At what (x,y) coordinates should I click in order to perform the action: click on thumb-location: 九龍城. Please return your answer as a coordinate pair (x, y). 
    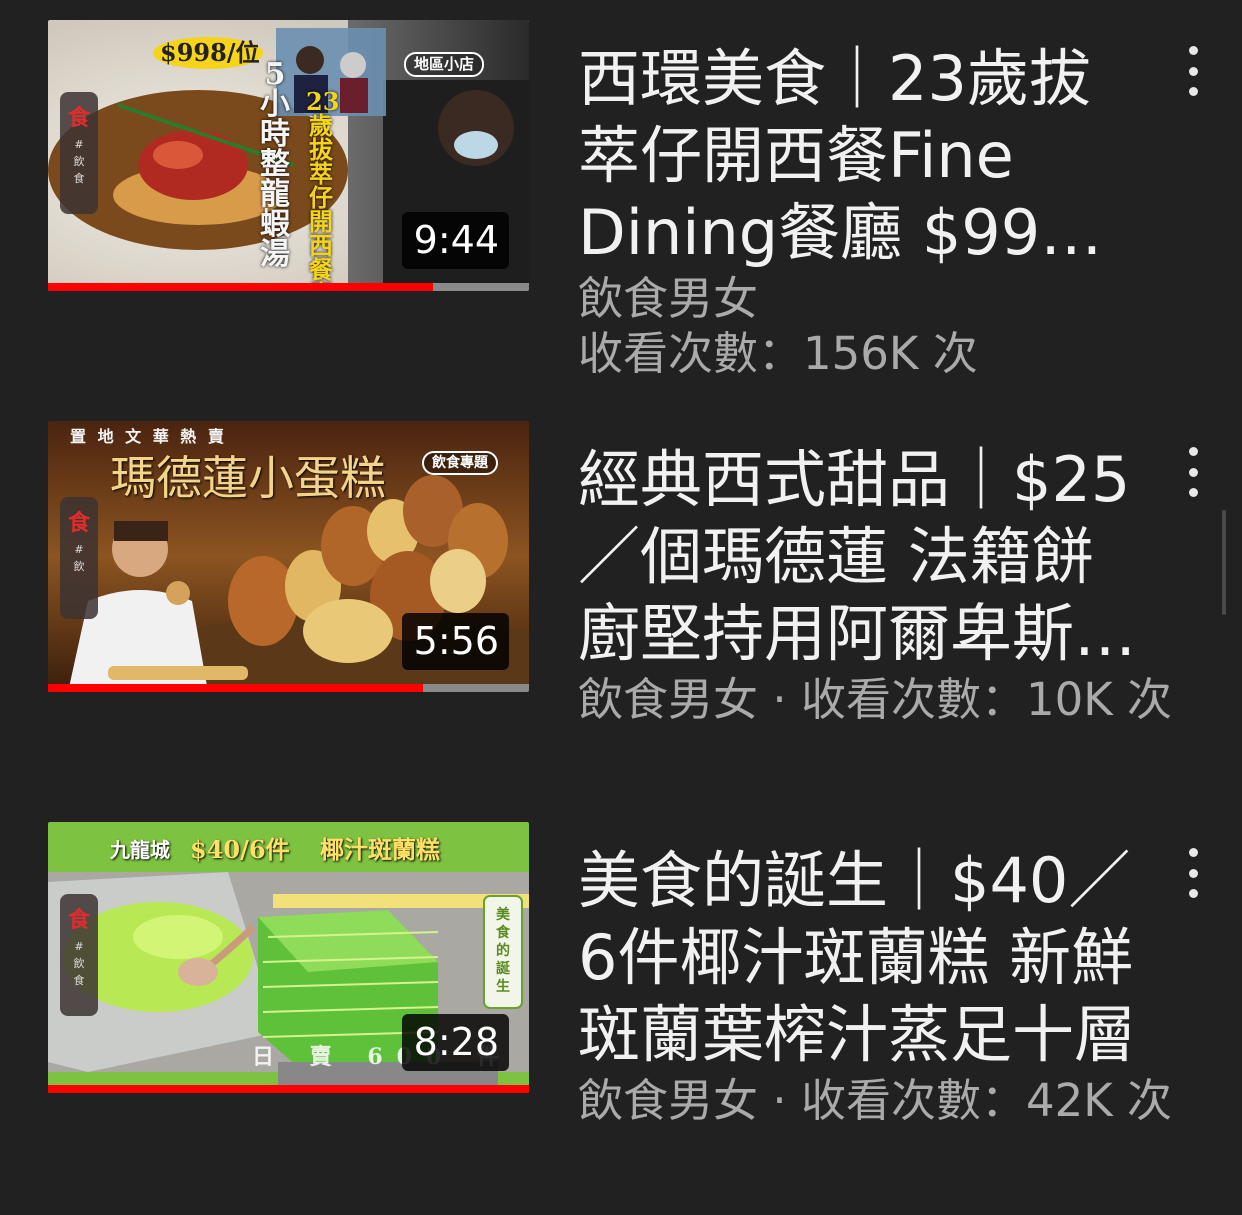
    Looking at the image, I should click on (140, 850).